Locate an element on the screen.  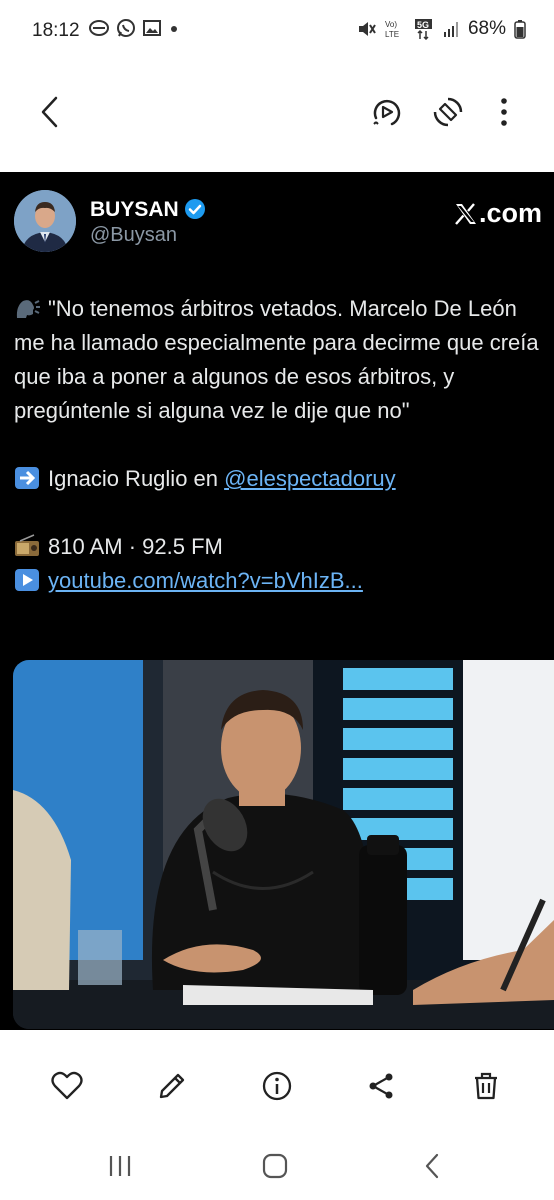
heart-icon is located at coordinates (67, 1085).